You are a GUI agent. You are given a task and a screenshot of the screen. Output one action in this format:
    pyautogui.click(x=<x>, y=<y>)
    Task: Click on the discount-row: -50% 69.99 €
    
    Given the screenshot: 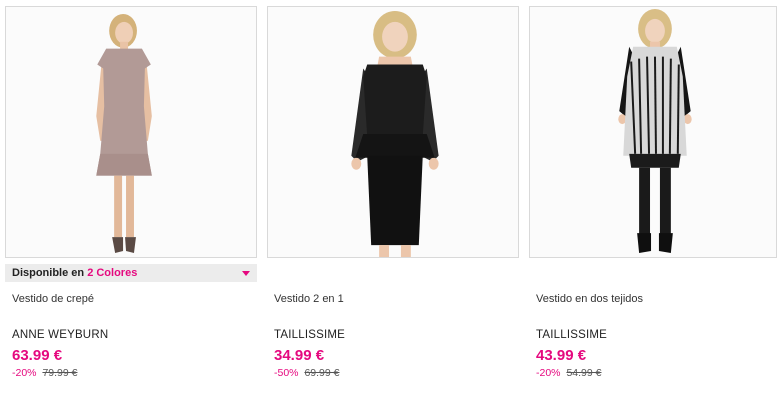 What is the action you would take?
    pyautogui.click(x=309, y=373)
    